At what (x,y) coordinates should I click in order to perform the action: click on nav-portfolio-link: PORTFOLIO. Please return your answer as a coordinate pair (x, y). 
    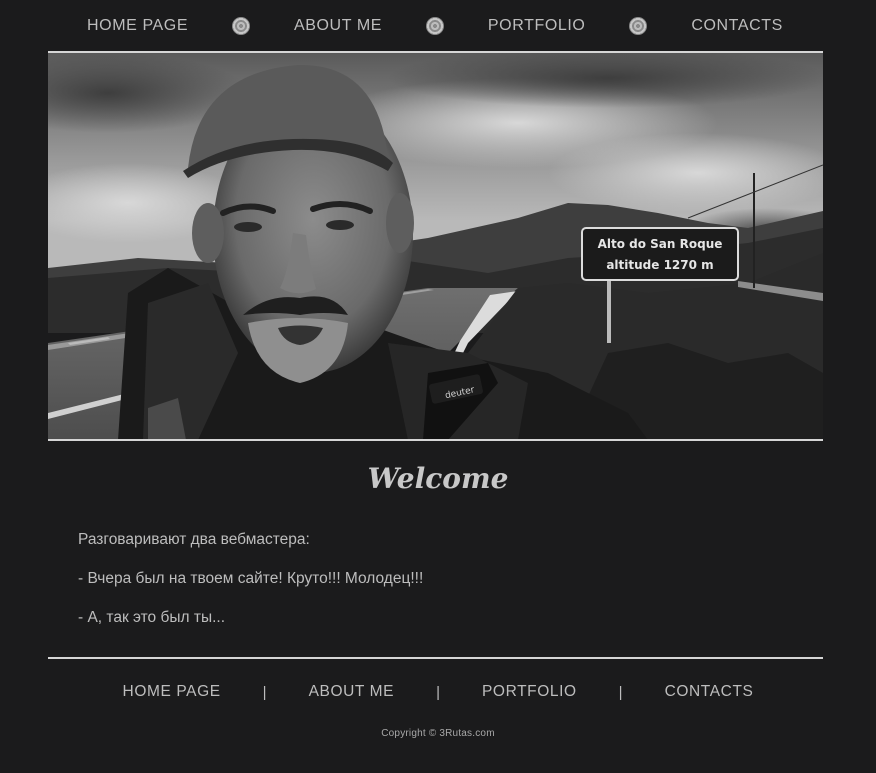
    Looking at the image, I should click on (537, 26).